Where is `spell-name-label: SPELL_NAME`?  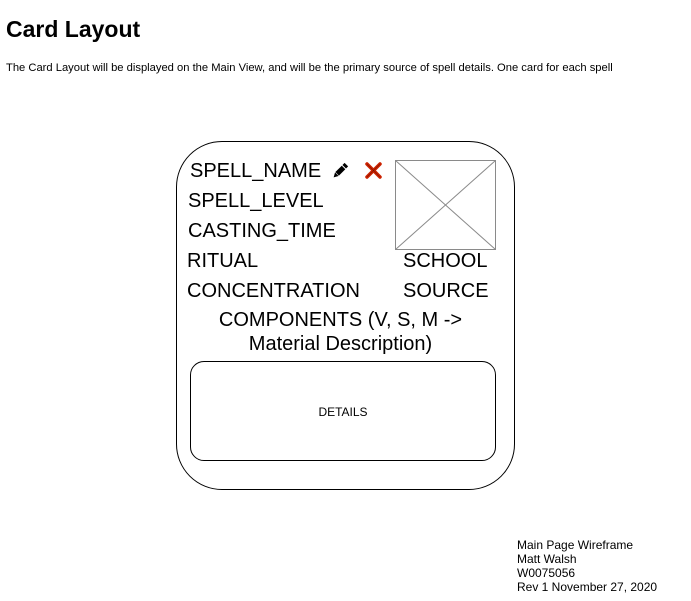 spell-name-label: SPELL_NAME is located at coordinates (256, 171).